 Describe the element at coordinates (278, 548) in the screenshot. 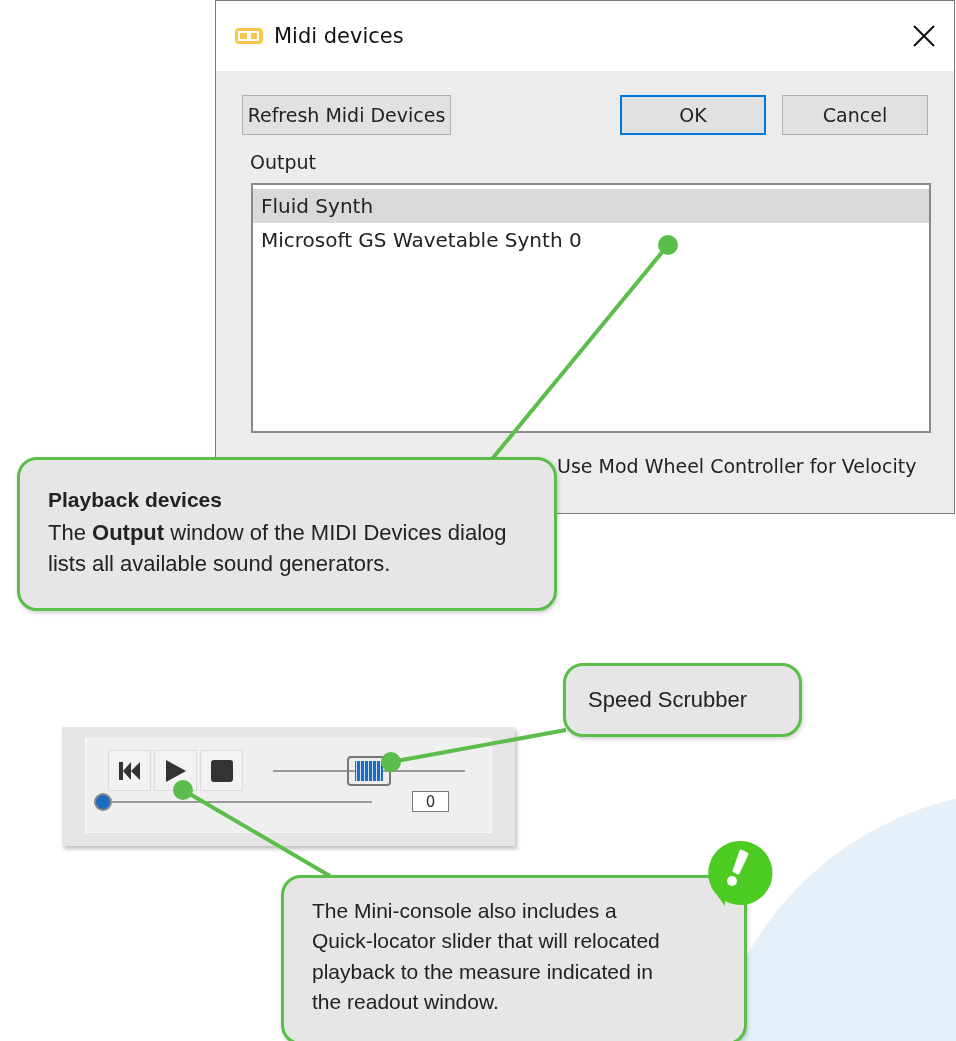

I see `callout-text: The Output window of the MIDI Devices dialog lists all available sound generators.` at that location.